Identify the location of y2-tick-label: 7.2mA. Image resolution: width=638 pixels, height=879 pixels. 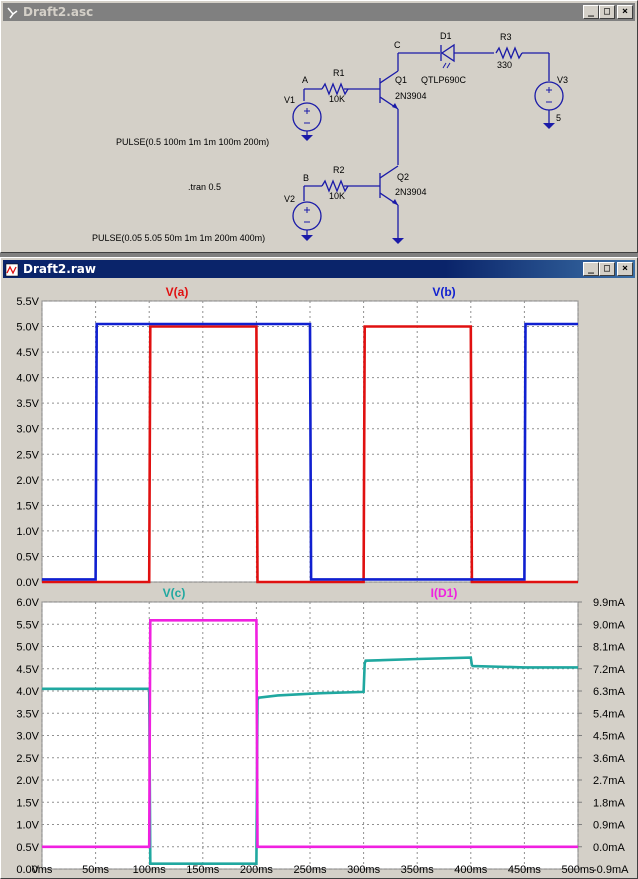
(609, 670).